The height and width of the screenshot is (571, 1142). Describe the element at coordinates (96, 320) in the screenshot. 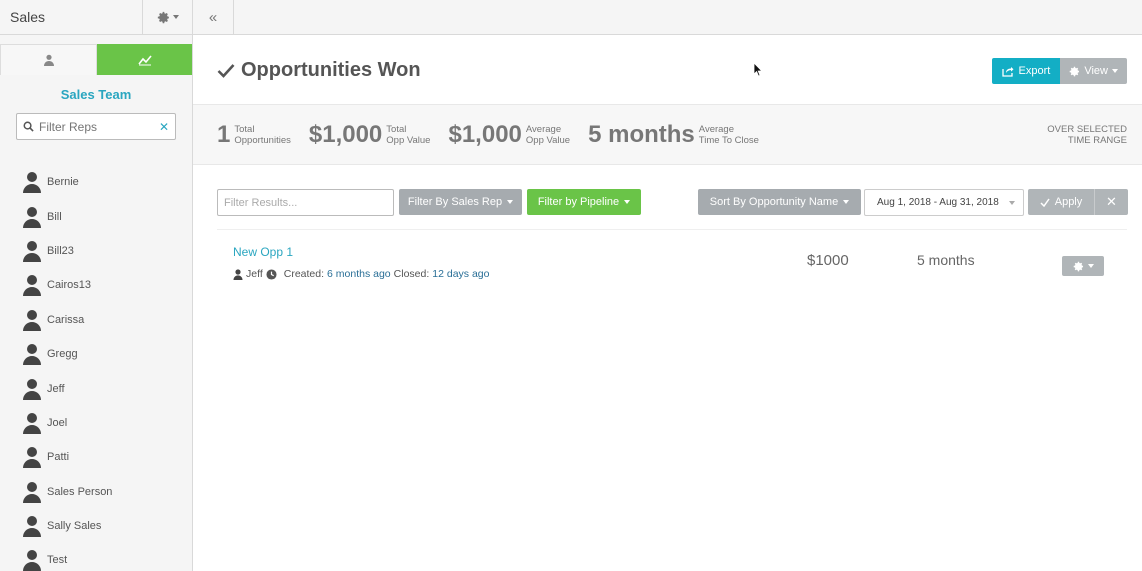

I see `rep-item: Carissa` at that location.